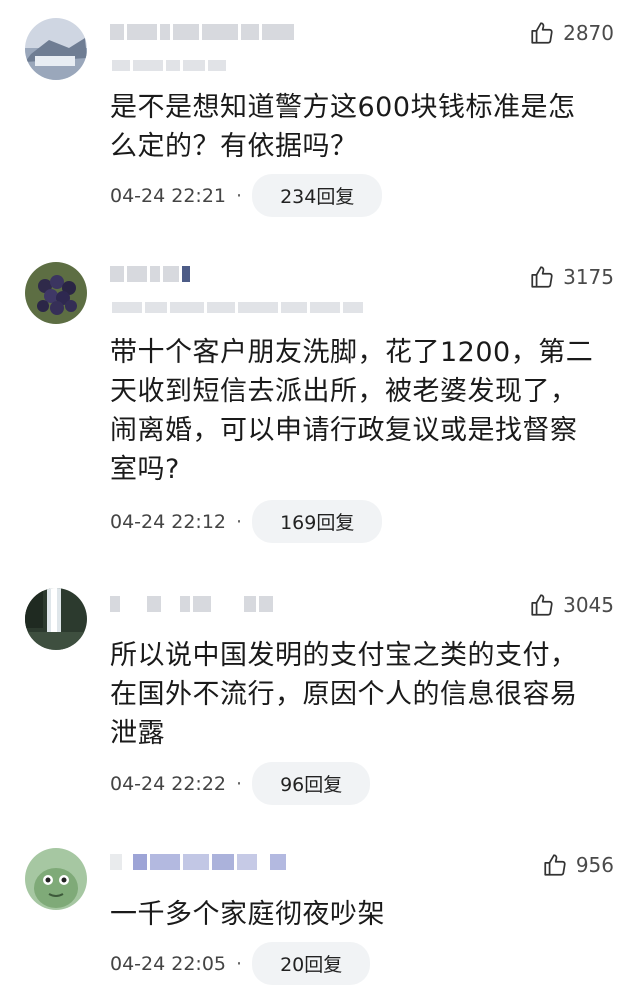  I want to click on comment-text: 一千多个家庭彻夜吵架, so click(360, 914).